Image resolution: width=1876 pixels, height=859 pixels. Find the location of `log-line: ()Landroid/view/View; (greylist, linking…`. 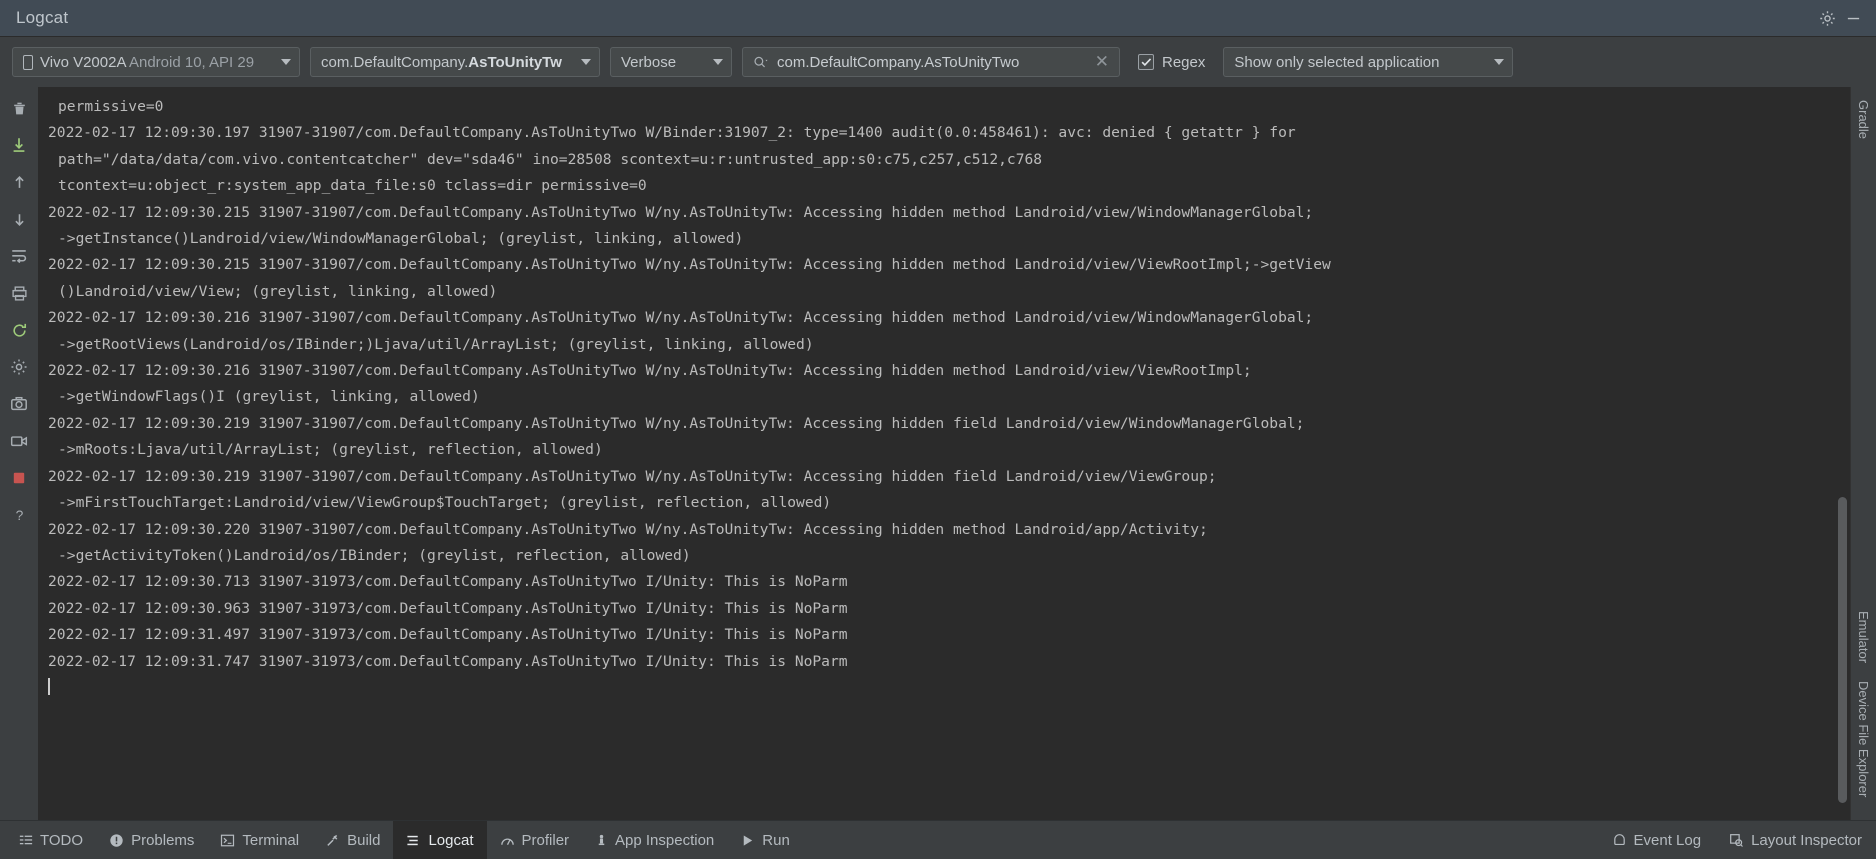

log-line: ()Landroid/view/View; (greylist, linking… is located at coordinates (936, 292).